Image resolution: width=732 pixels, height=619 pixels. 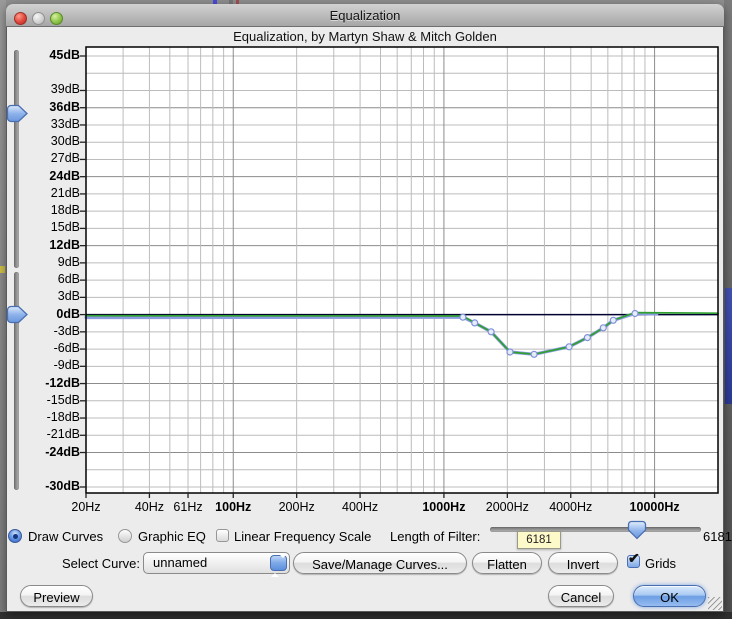 I want to click on x-tick-label: 1000Hz, so click(x=444, y=507).